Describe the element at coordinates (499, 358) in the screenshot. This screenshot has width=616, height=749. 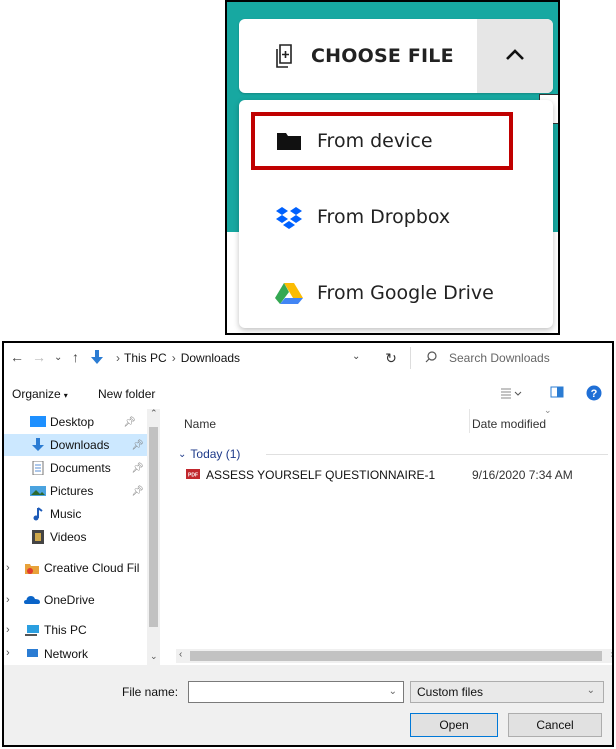
I see `search-placeholder: Search Downloads` at that location.